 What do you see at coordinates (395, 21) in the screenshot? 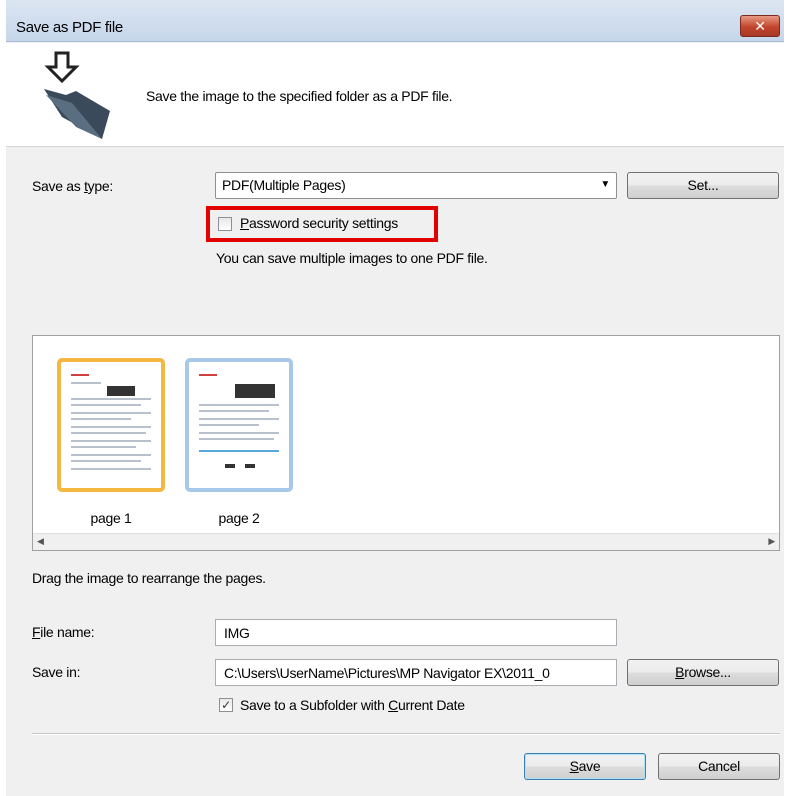
I see `title-bar: Save as PDF file ✕` at bounding box center [395, 21].